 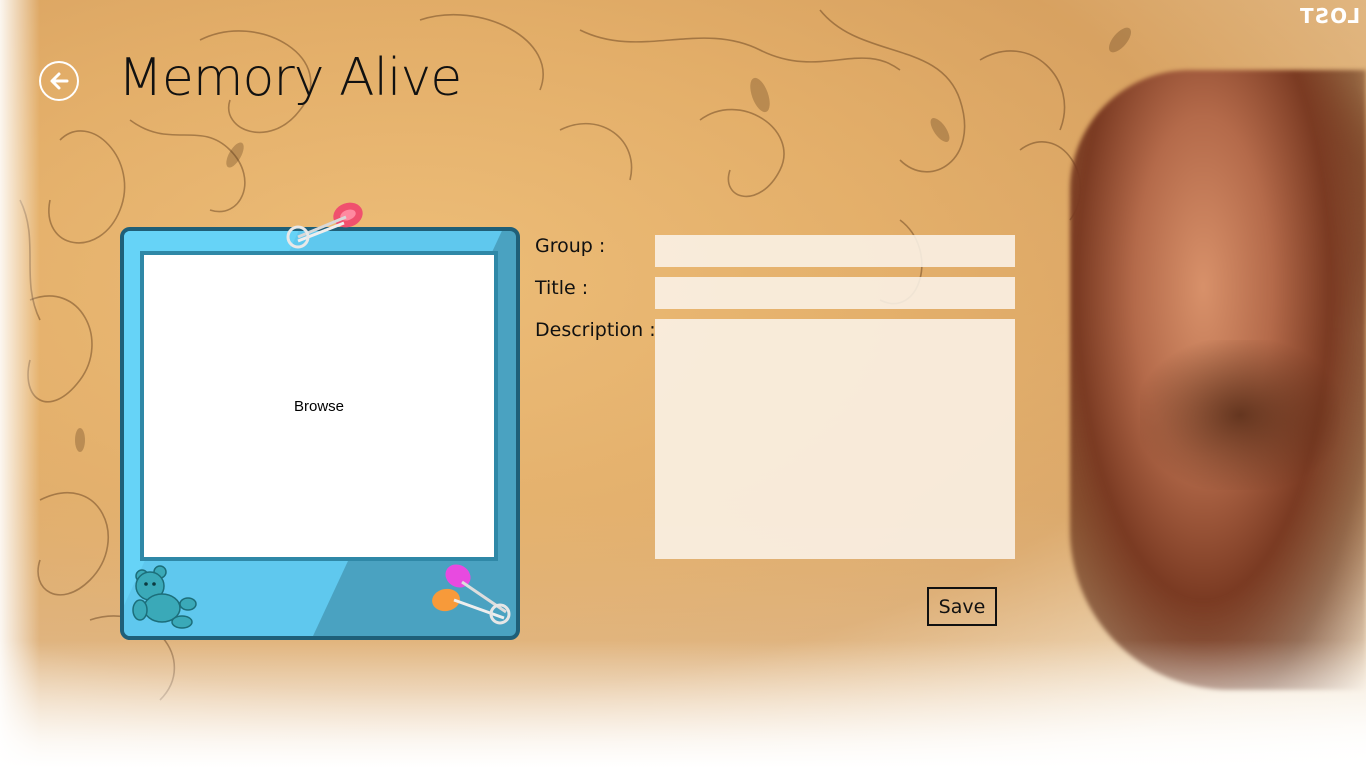 I want to click on group-label: Group :, so click(x=570, y=246).